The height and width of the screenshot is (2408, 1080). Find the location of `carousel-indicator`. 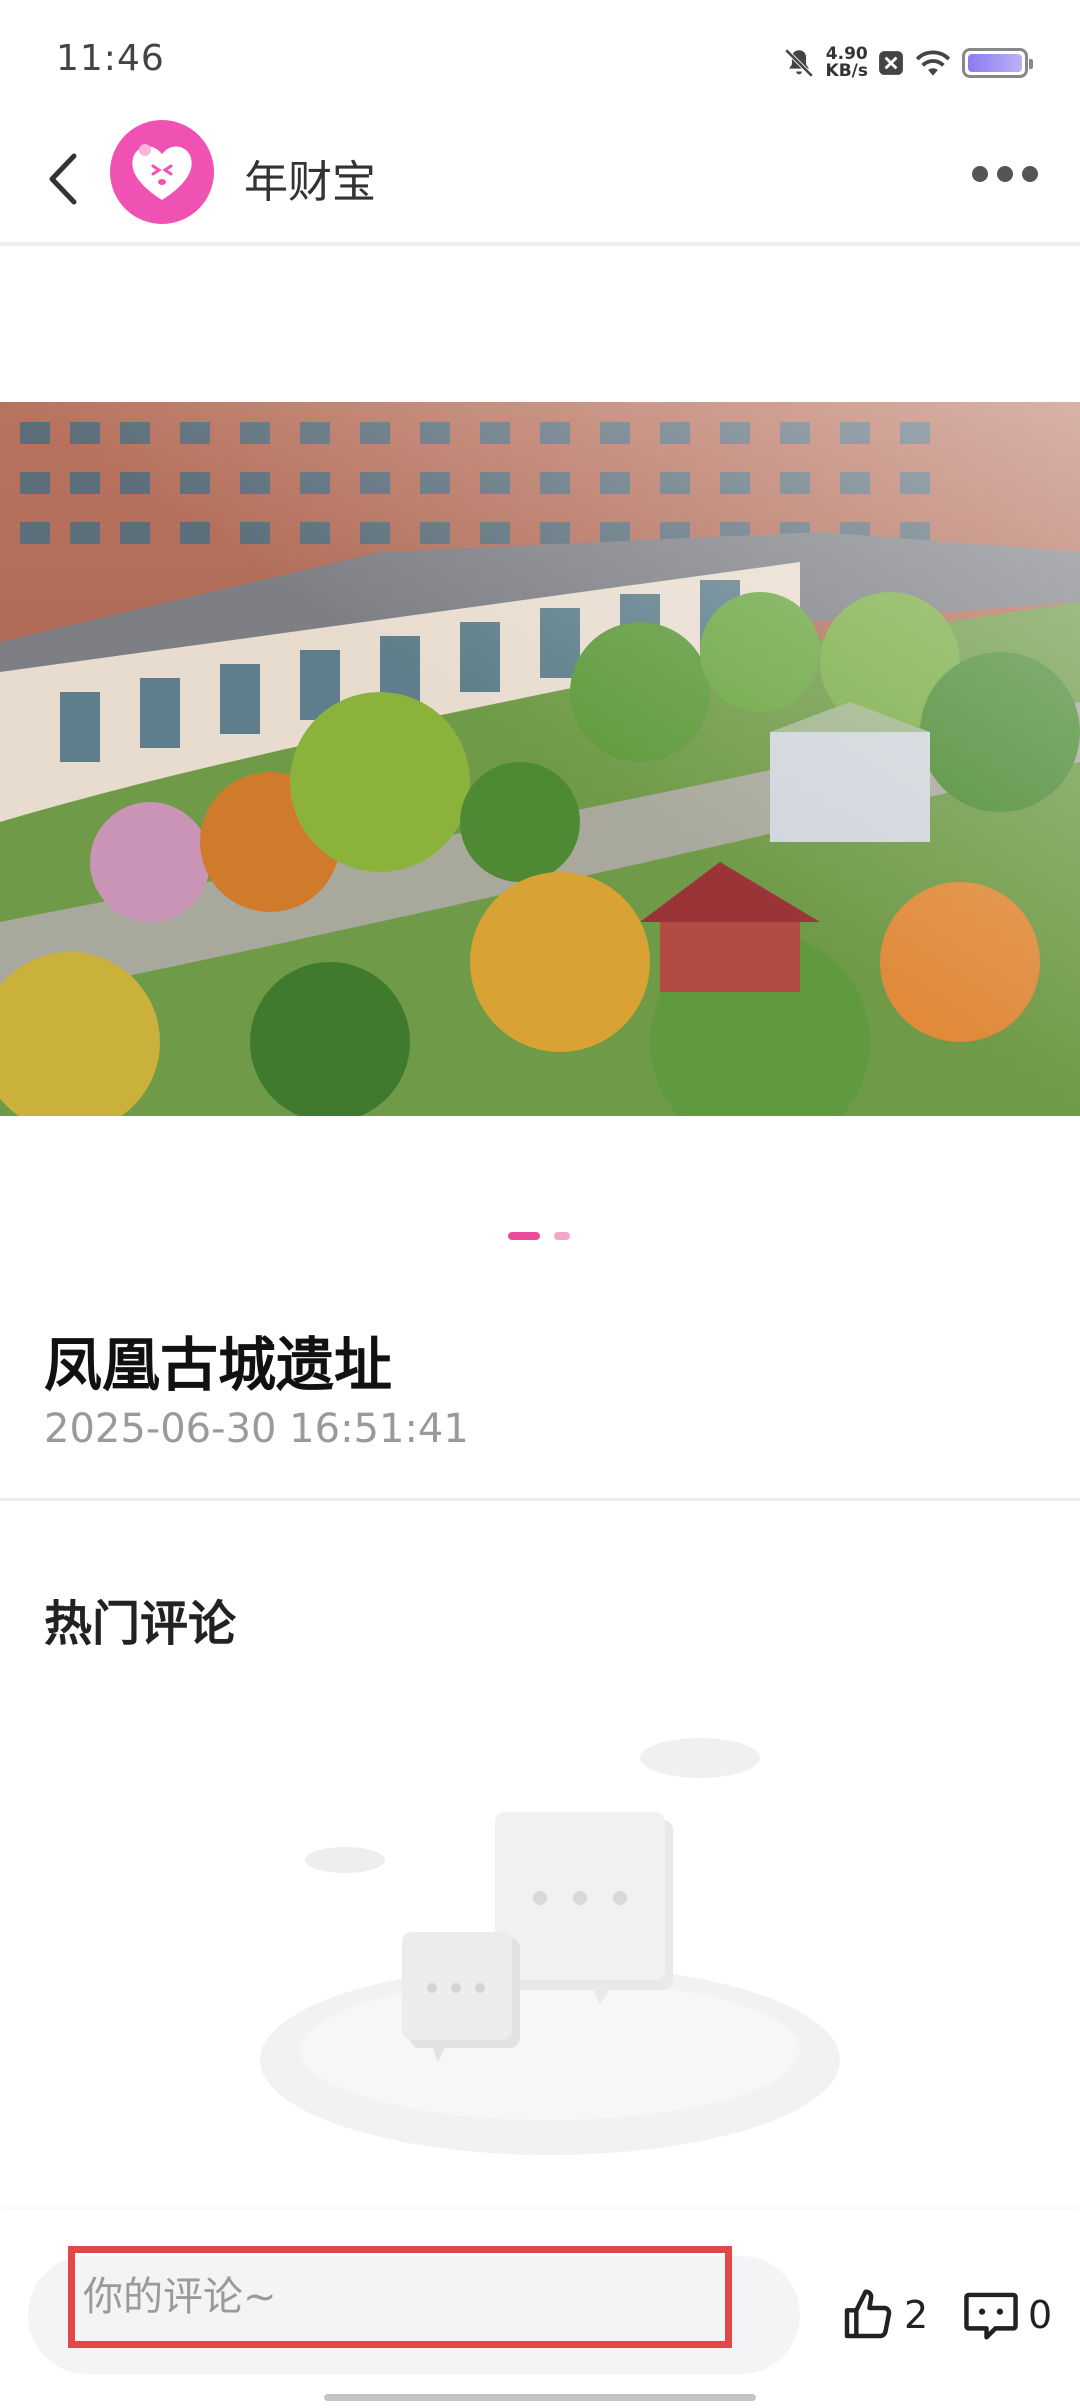

carousel-indicator is located at coordinates (539, 1236).